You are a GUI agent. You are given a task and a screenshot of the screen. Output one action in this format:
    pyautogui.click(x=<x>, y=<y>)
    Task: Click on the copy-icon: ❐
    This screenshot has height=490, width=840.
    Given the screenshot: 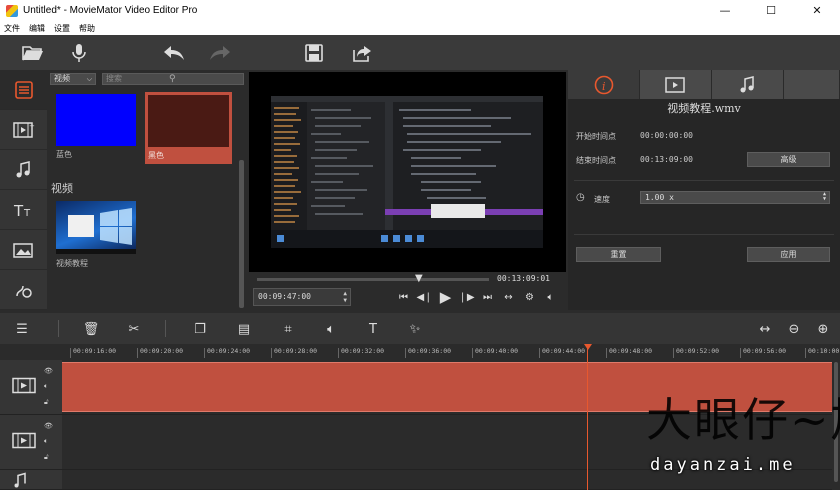 What is the action you would take?
    pyautogui.click(x=200, y=329)
    